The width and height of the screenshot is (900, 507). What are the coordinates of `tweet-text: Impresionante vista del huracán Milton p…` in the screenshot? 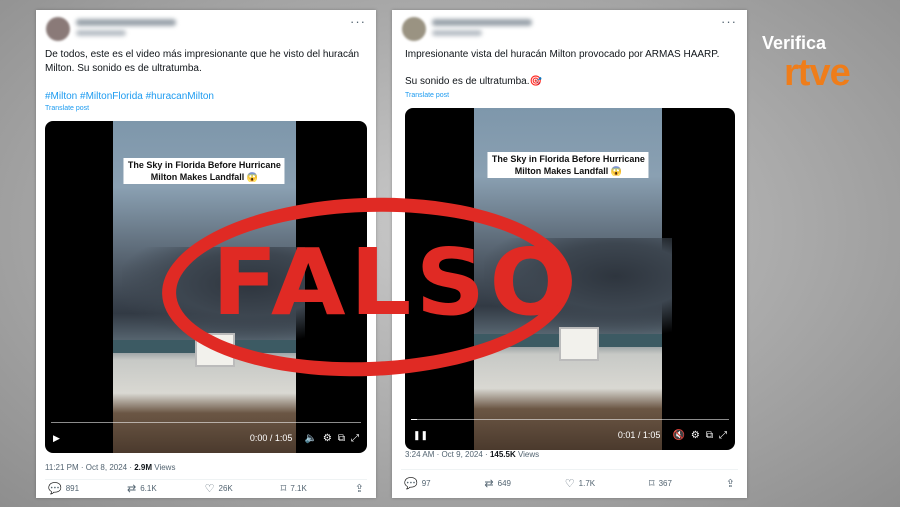 It's located at (562, 68).